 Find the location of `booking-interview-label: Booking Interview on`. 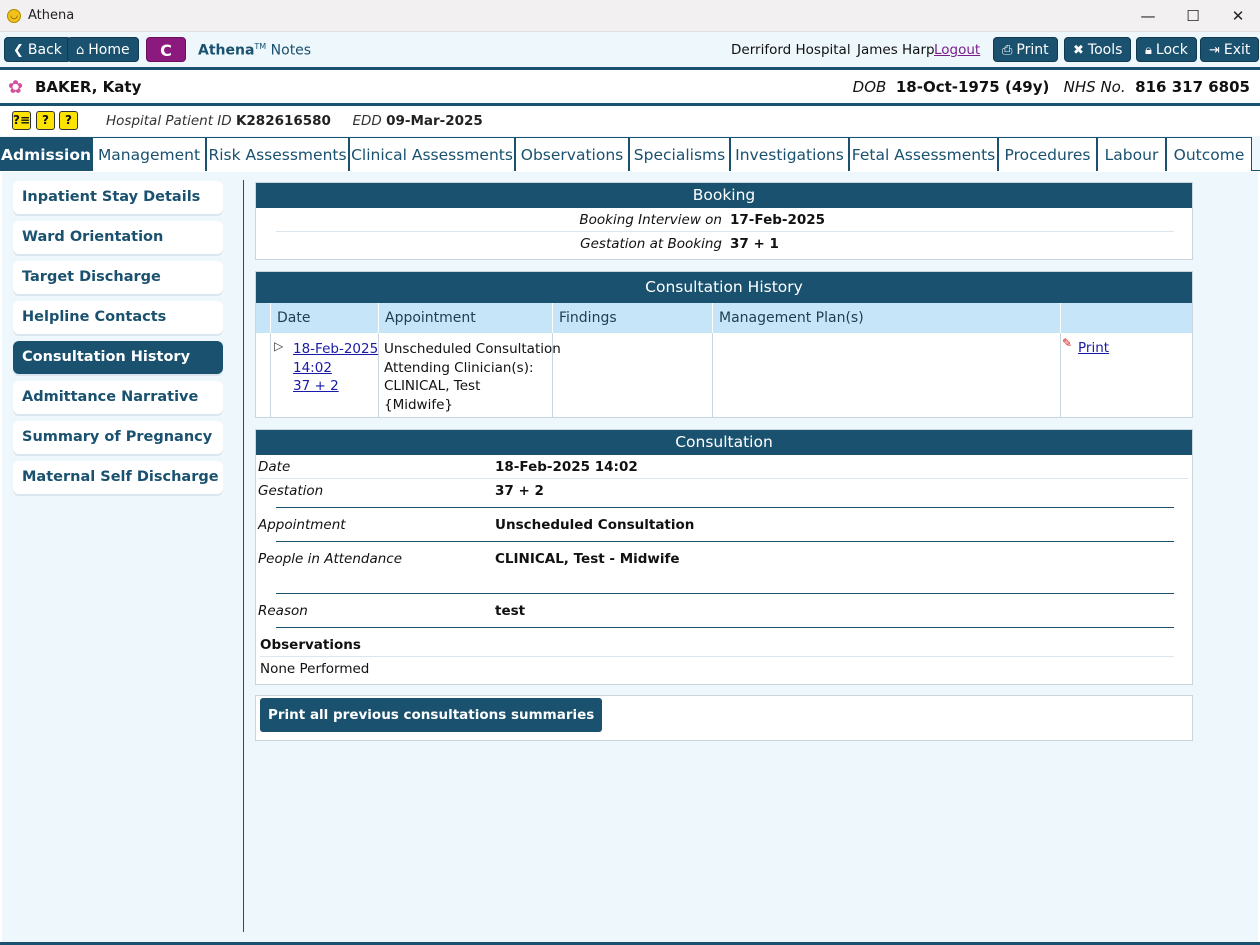

booking-interview-label: Booking Interview on is located at coordinates (650, 220).